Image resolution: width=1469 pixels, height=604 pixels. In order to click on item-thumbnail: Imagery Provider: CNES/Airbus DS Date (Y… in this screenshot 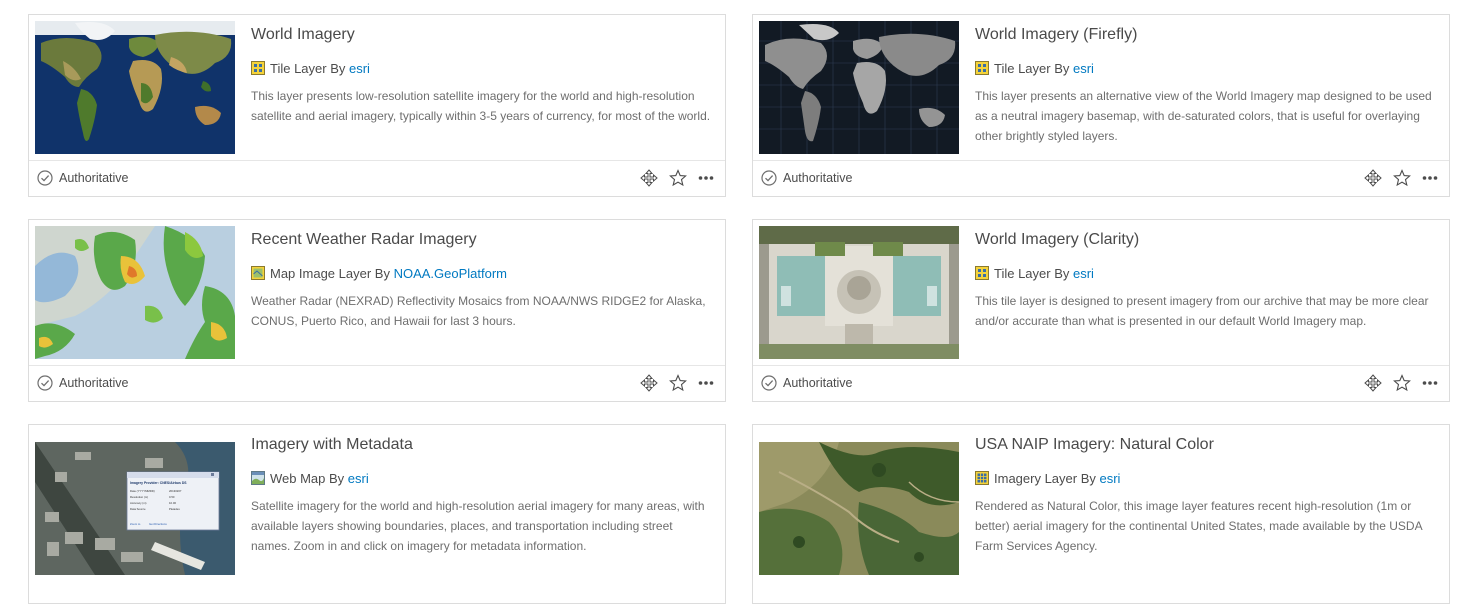, I will do `click(135, 508)`.